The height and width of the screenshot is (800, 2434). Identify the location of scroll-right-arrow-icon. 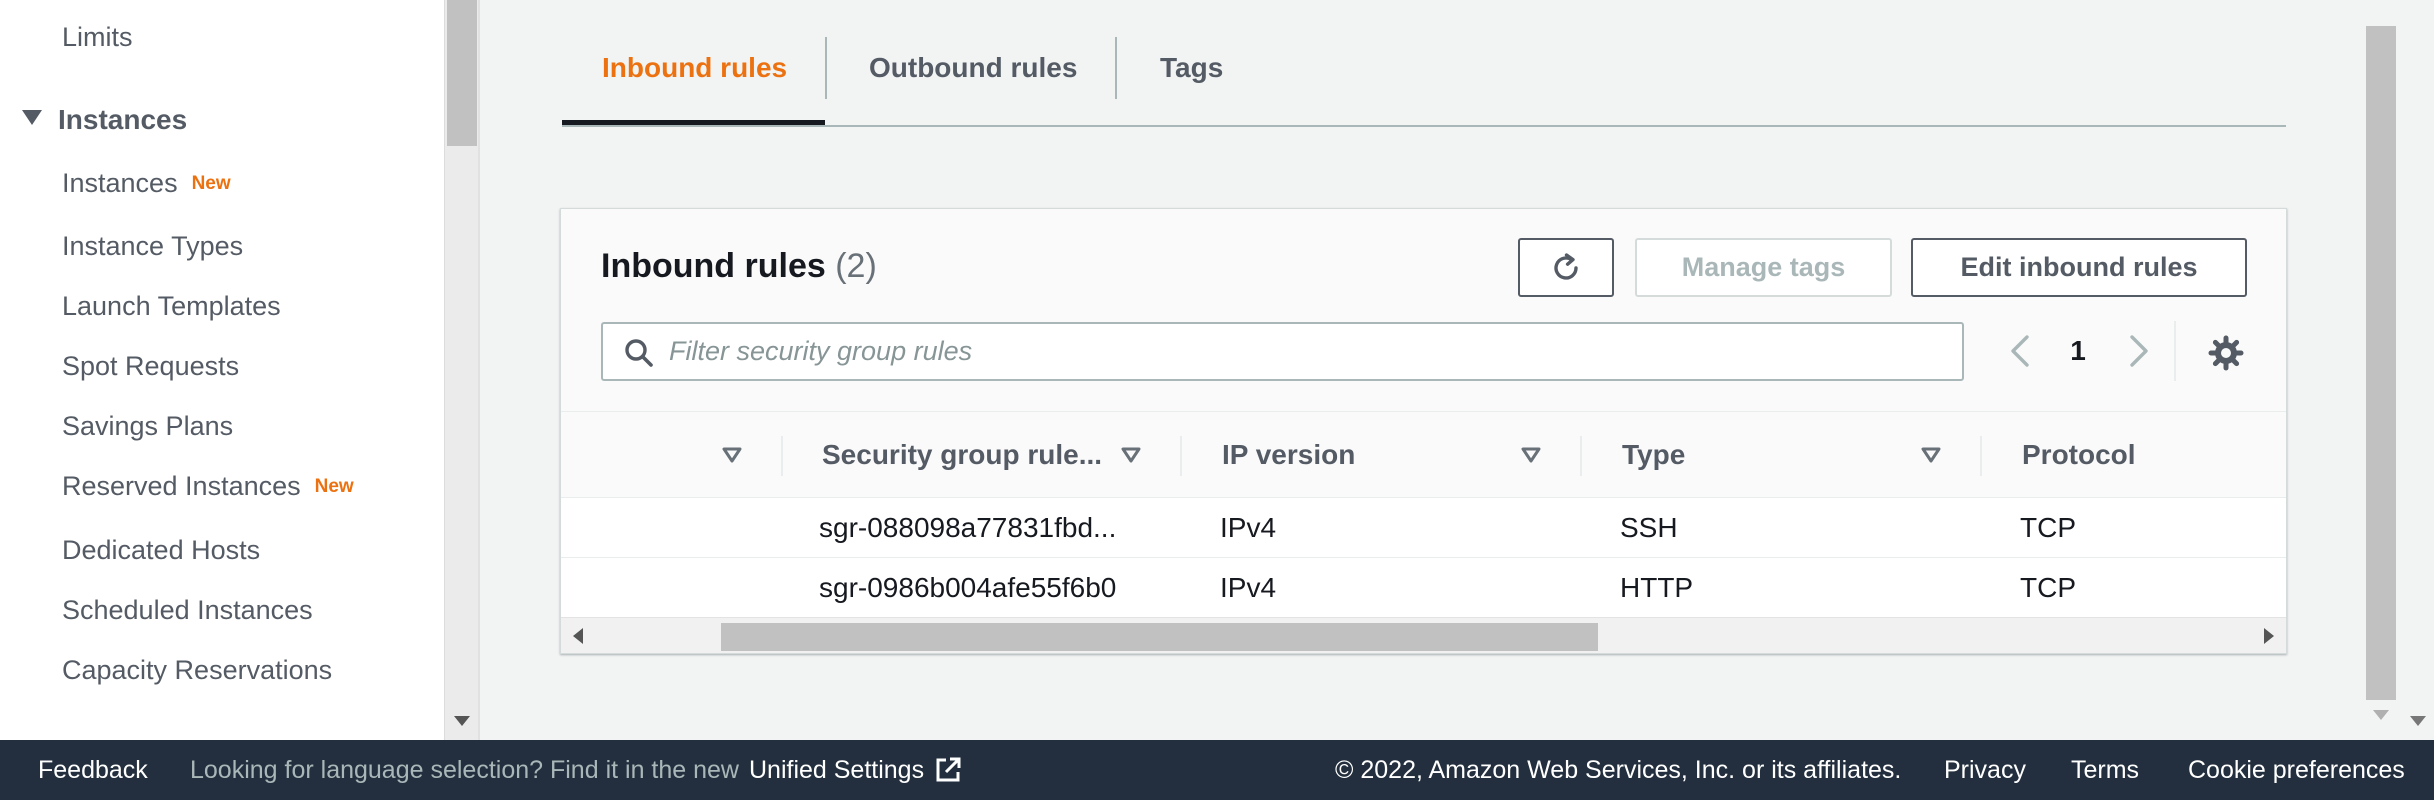
(2269, 636).